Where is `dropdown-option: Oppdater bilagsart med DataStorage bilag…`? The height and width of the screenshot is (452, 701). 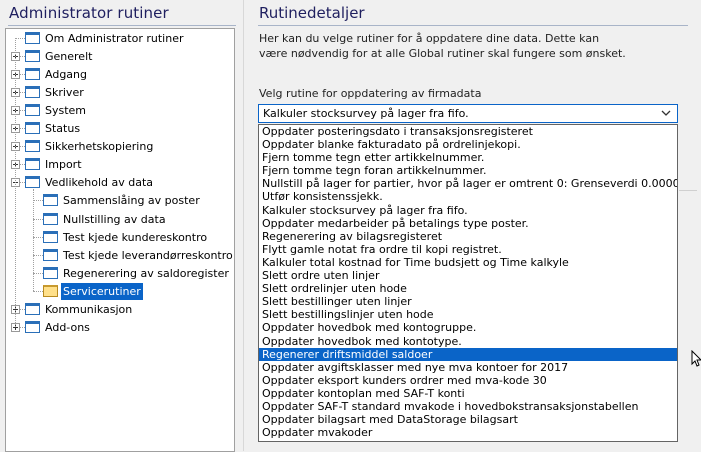
dropdown-option: Oppdater bilagsart med DataStorage bilag… is located at coordinates (468, 419).